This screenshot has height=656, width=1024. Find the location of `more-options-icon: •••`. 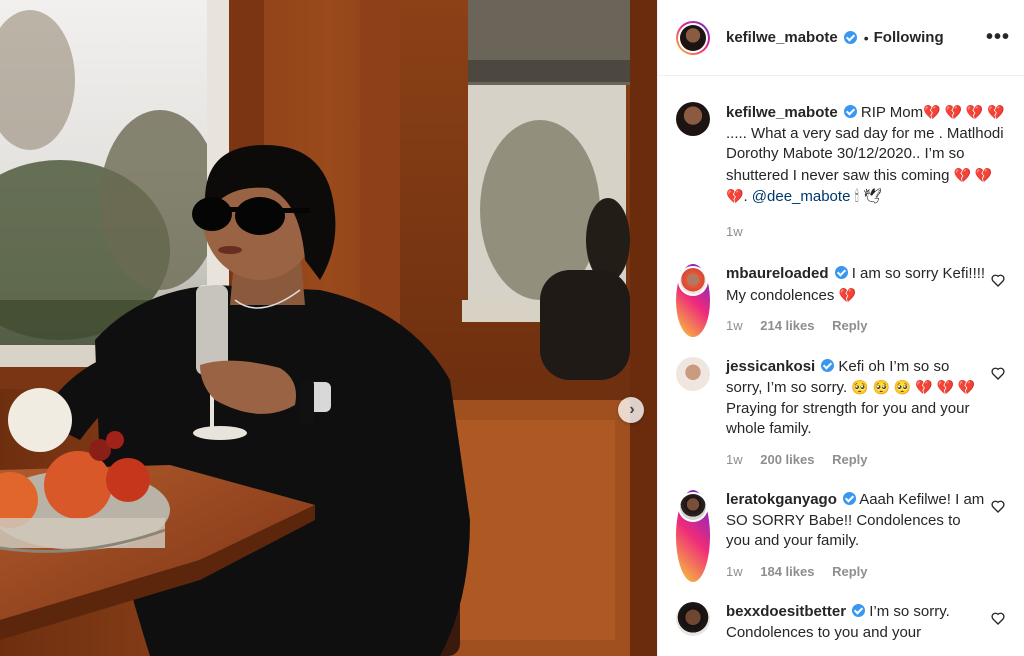

more-options-icon: ••• is located at coordinates (998, 37).